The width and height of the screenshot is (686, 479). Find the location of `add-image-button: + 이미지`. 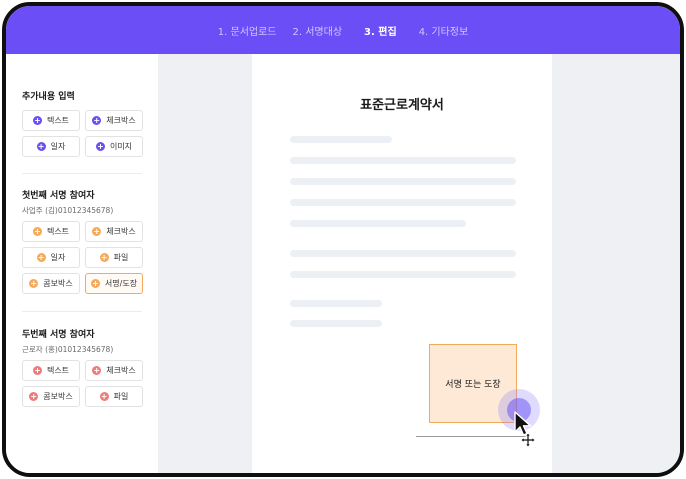

add-image-button: + 이미지 is located at coordinates (114, 146).